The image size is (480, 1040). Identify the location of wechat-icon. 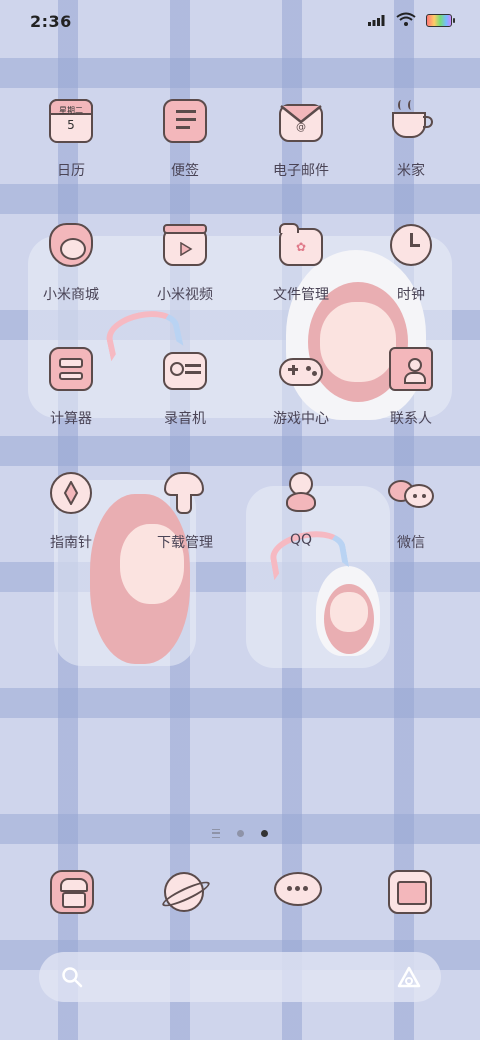
(411, 493).